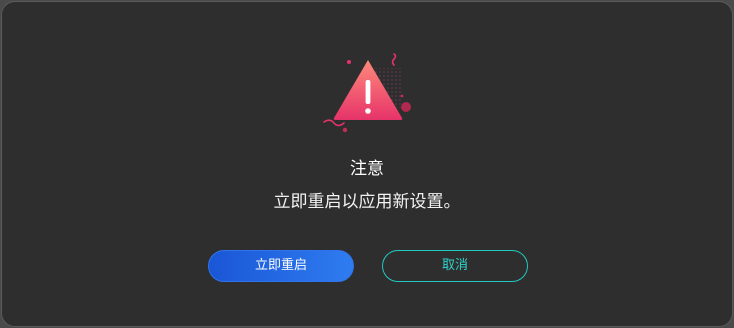 Image resolution: width=734 pixels, height=328 pixels. What do you see at coordinates (281, 266) in the screenshot?
I see `restart-now-button: 立即重启` at bounding box center [281, 266].